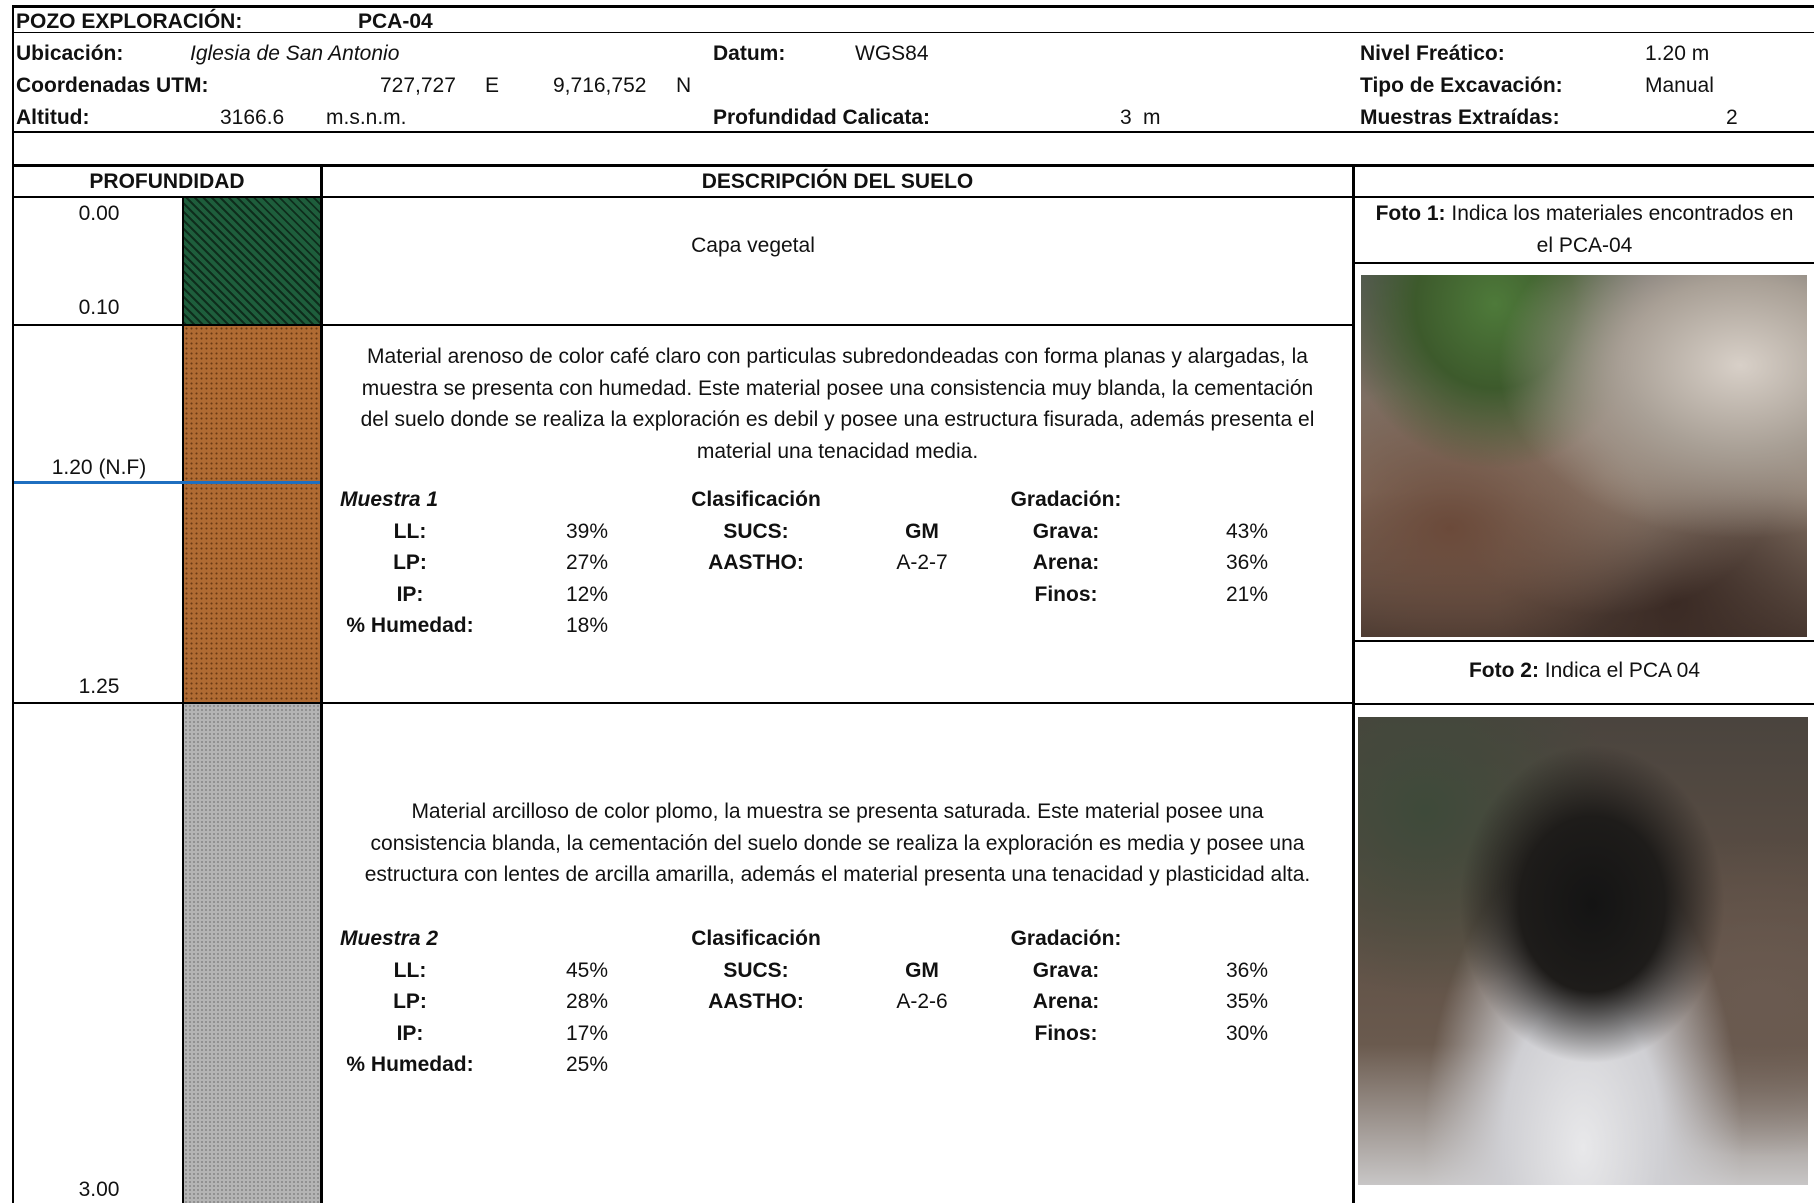  What do you see at coordinates (389, 938) in the screenshot?
I see `muestra2-title: Muestra 2` at bounding box center [389, 938].